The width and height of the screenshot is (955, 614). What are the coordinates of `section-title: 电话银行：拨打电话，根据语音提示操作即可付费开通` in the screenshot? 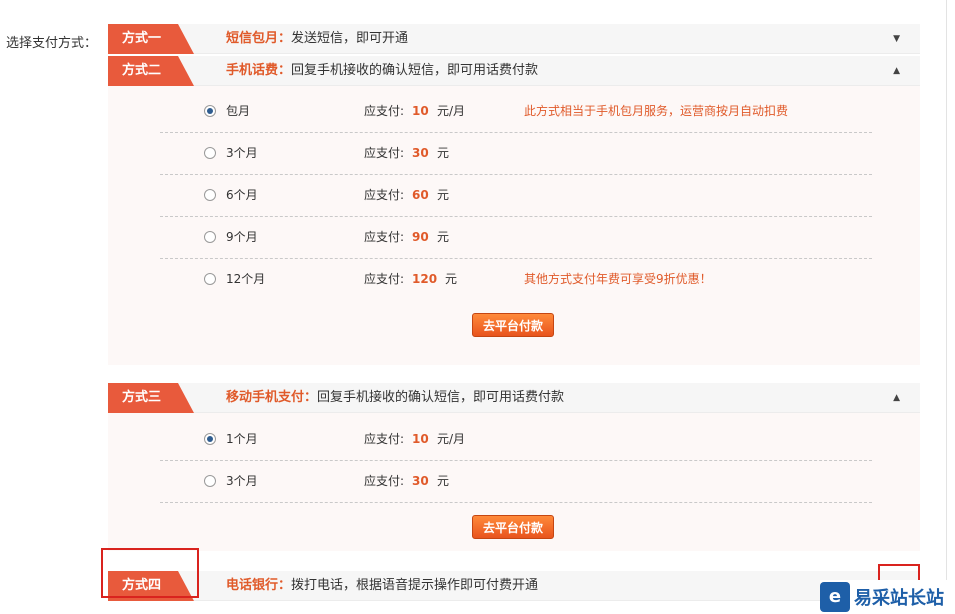 It's located at (382, 586).